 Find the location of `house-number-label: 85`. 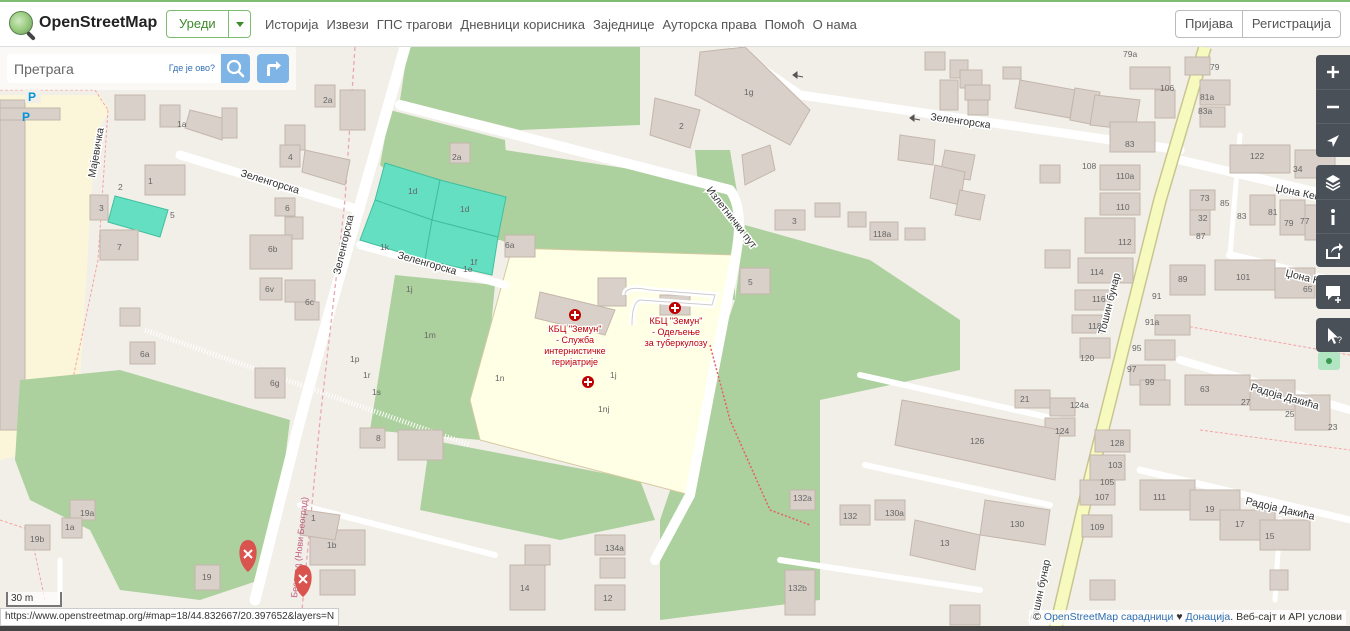

house-number-label: 85 is located at coordinates (1225, 203).